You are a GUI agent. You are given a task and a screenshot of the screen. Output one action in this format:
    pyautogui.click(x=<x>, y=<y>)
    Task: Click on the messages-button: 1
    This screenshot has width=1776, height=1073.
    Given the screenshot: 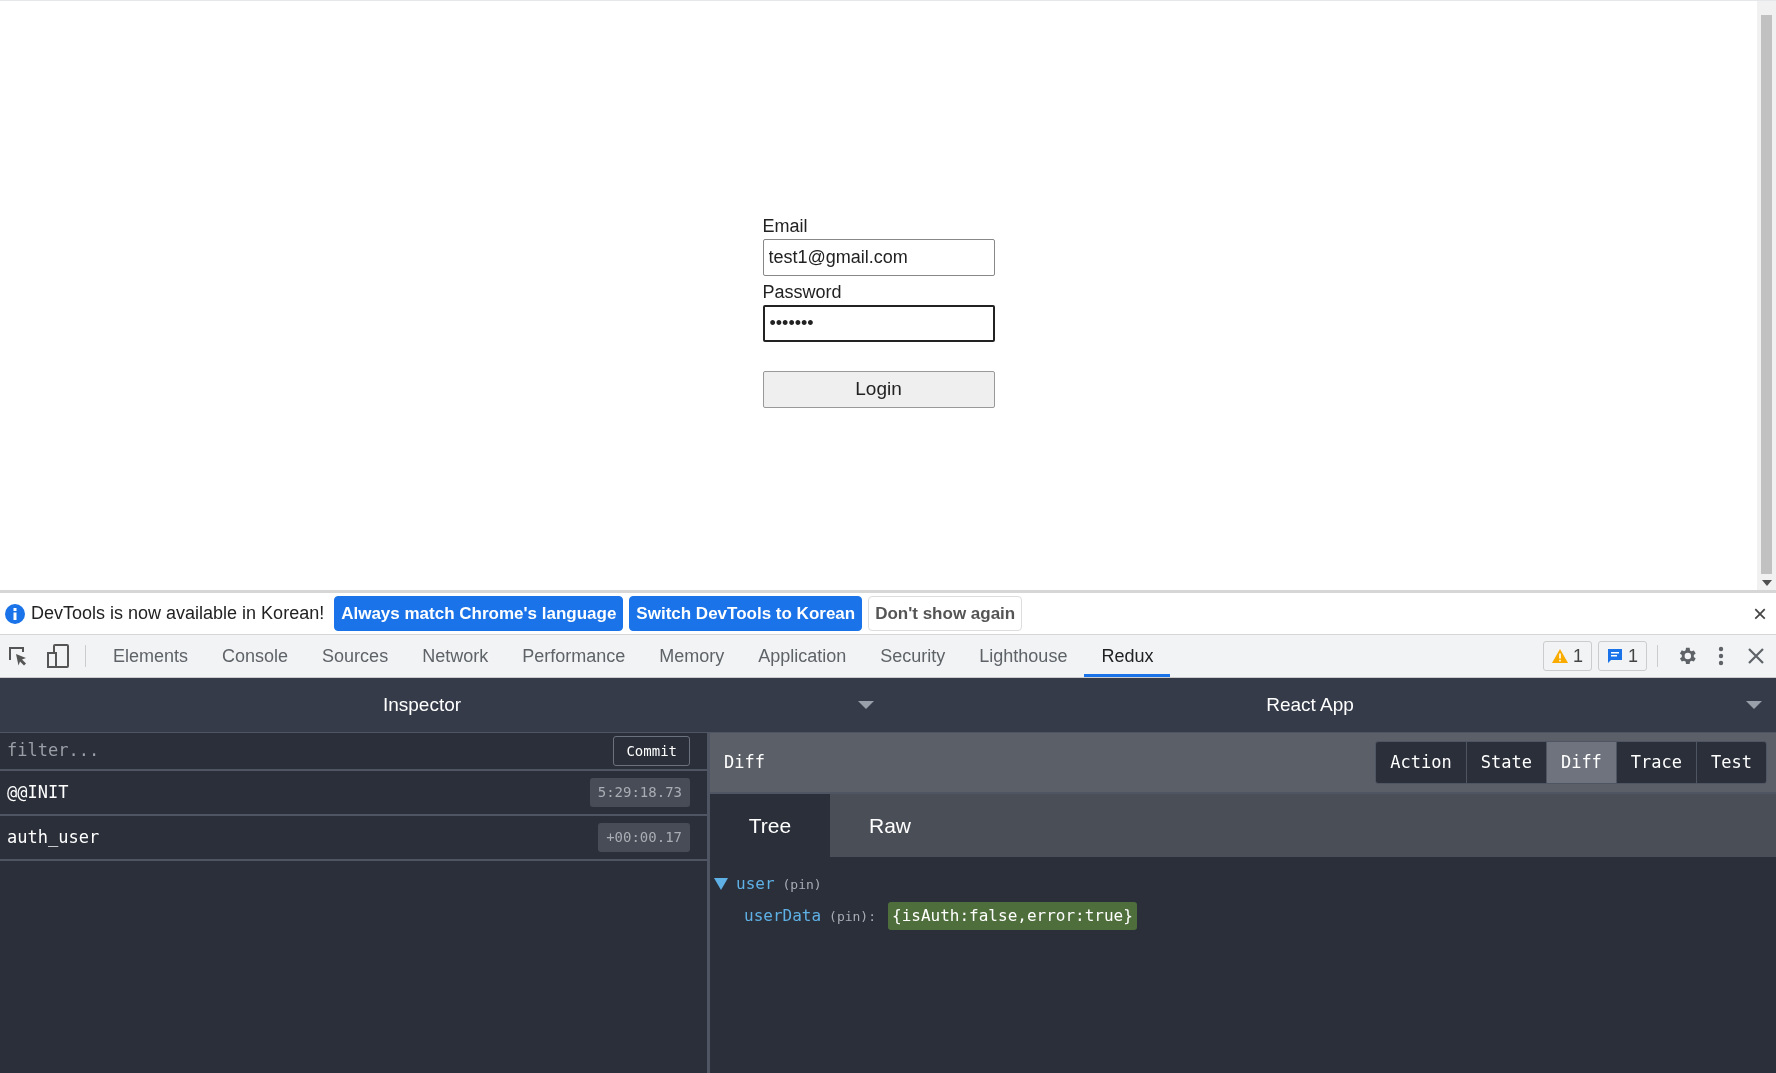 What is the action you would take?
    pyautogui.click(x=1622, y=656)
    